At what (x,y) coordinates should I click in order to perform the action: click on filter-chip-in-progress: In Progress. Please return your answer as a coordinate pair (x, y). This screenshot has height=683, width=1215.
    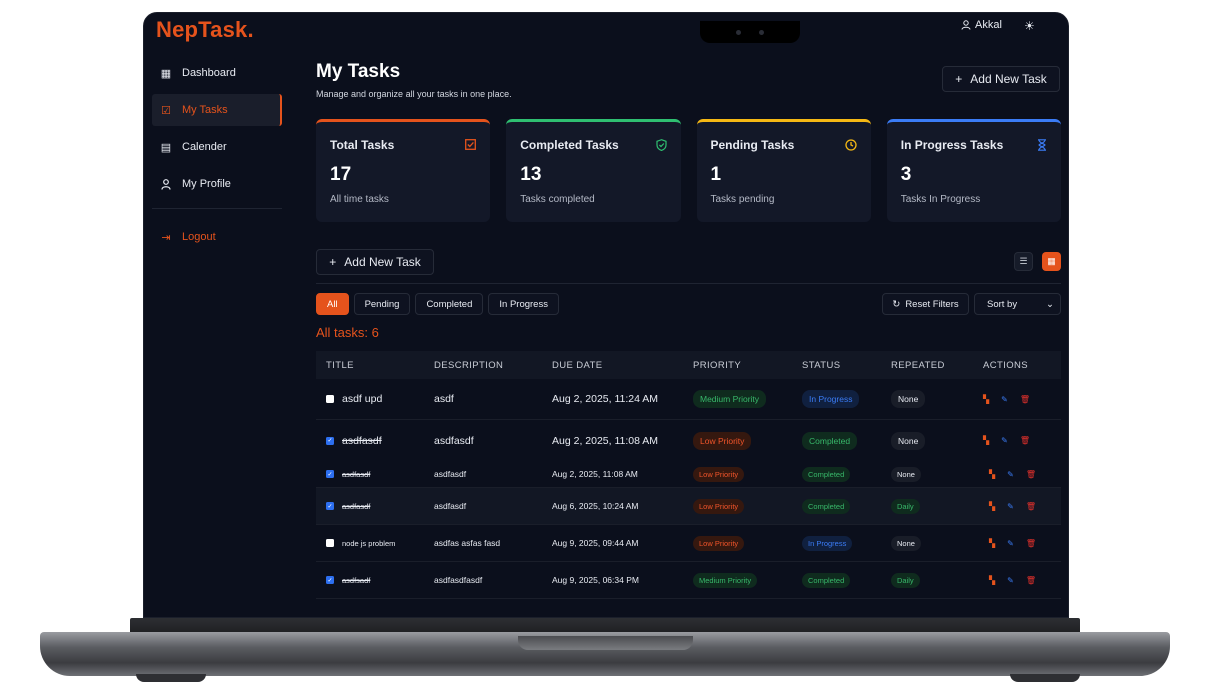
    Looking at the image, I should click on (523, 304).